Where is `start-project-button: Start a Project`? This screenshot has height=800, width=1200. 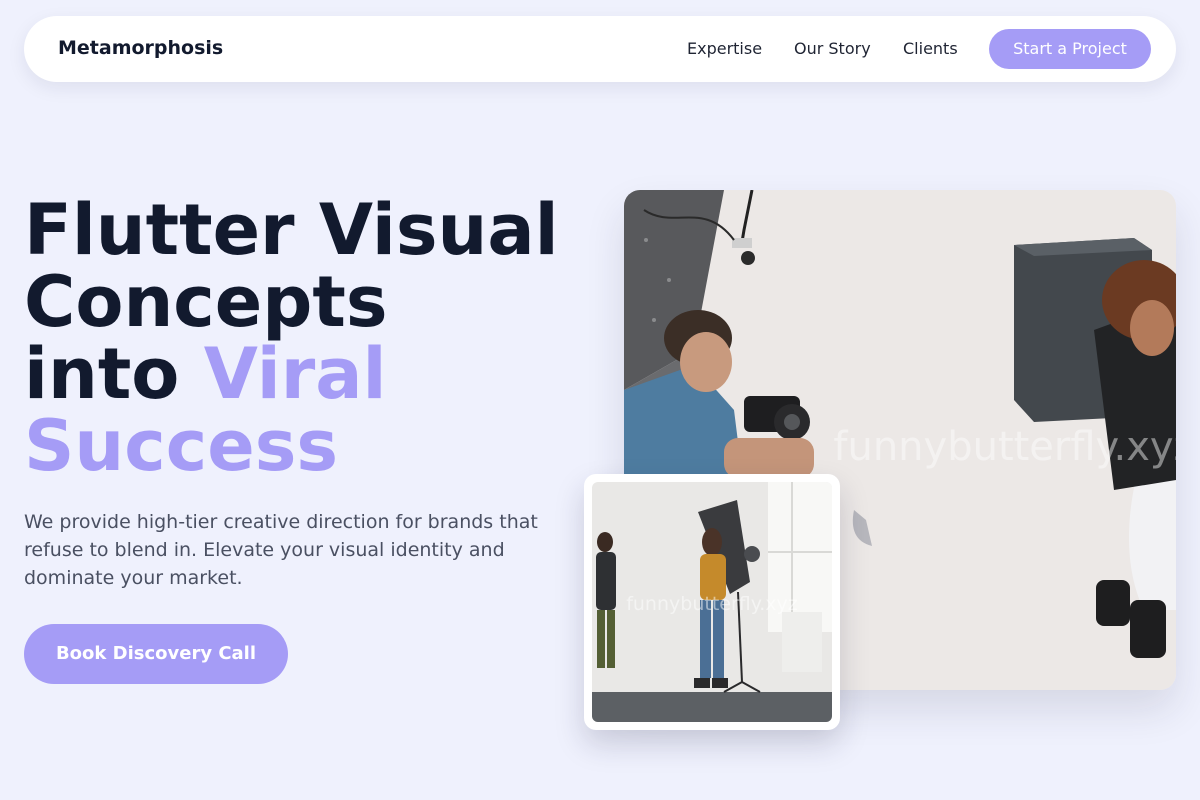
start-project-button: Start a Project is located at coordinates (1070, 49).